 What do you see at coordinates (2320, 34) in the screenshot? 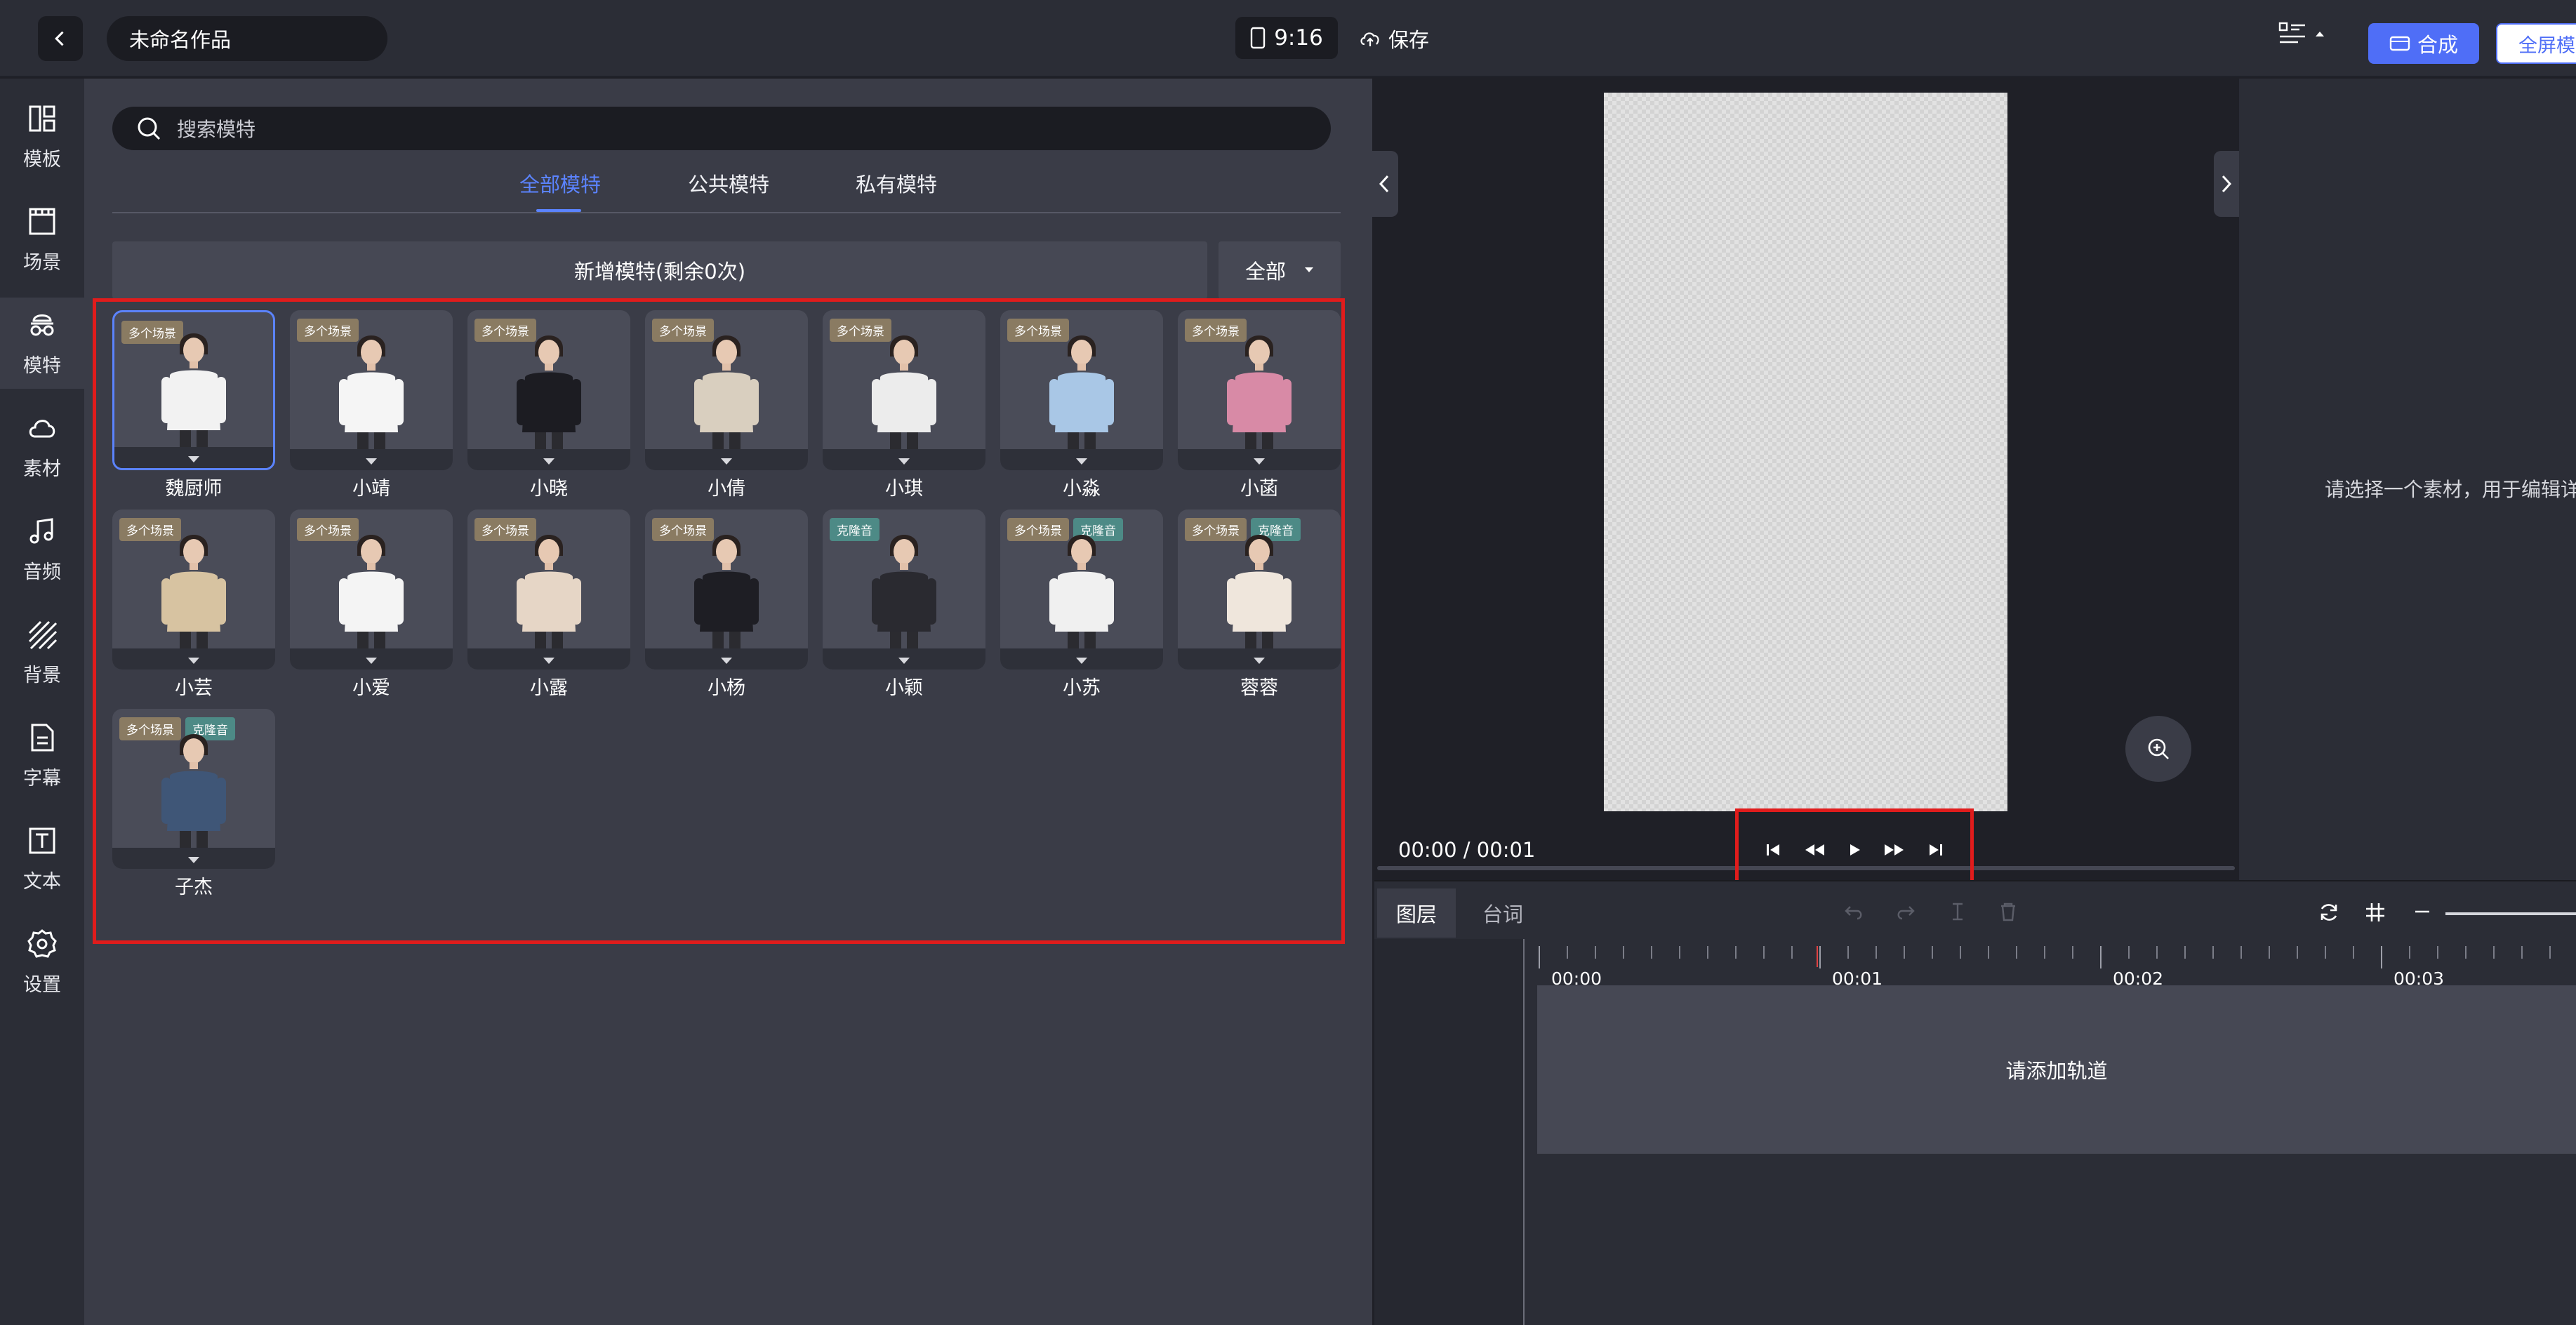
I see `caret-up-icon` at bounding box center [2320, 34].